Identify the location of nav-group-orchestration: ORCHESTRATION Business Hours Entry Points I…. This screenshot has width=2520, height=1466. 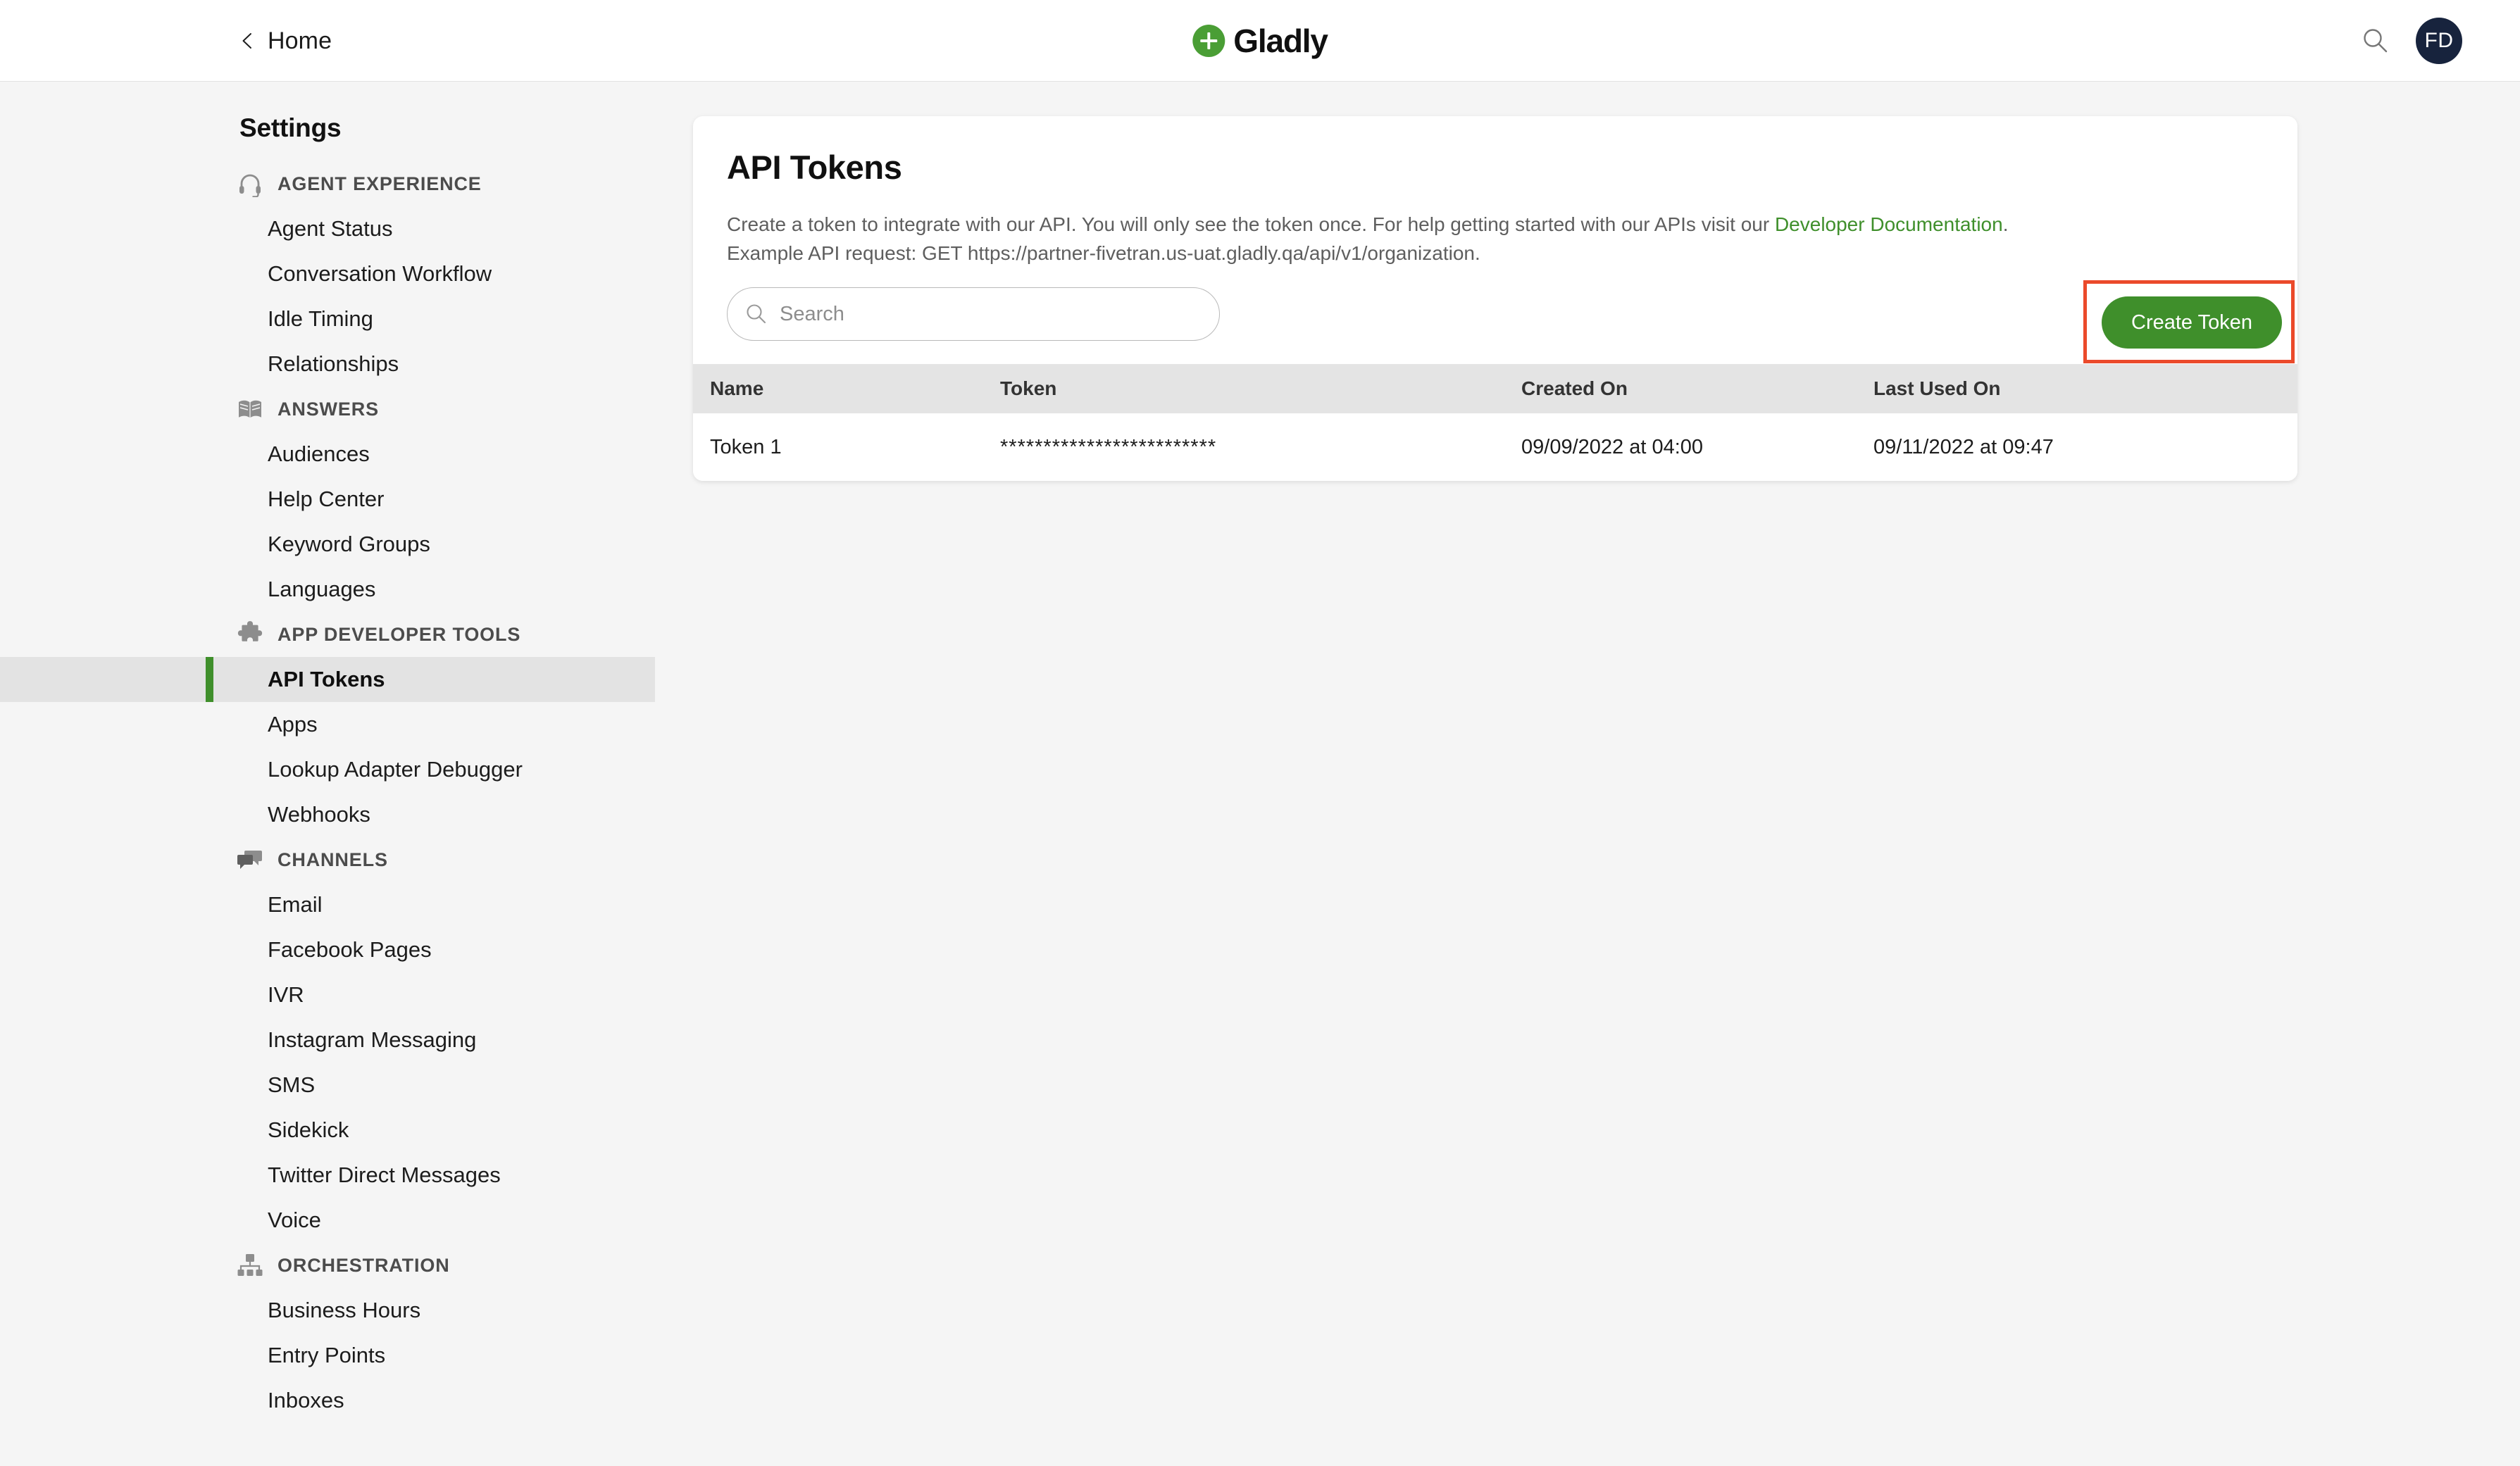
(328, 1333).